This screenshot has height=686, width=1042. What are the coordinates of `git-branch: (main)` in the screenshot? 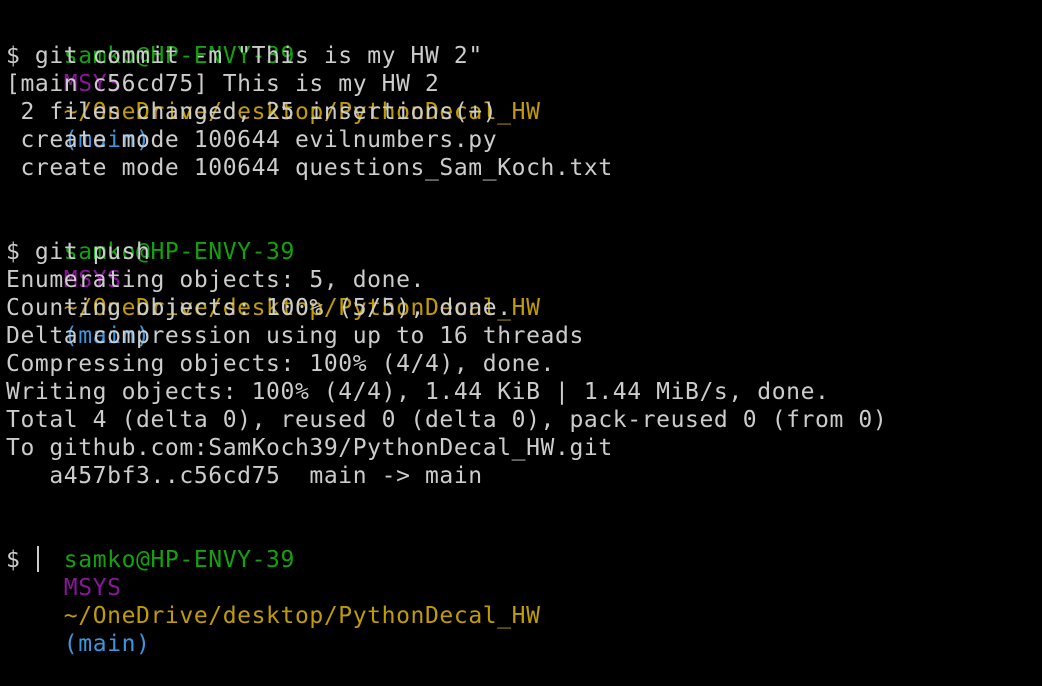 It's located at (107, 644).